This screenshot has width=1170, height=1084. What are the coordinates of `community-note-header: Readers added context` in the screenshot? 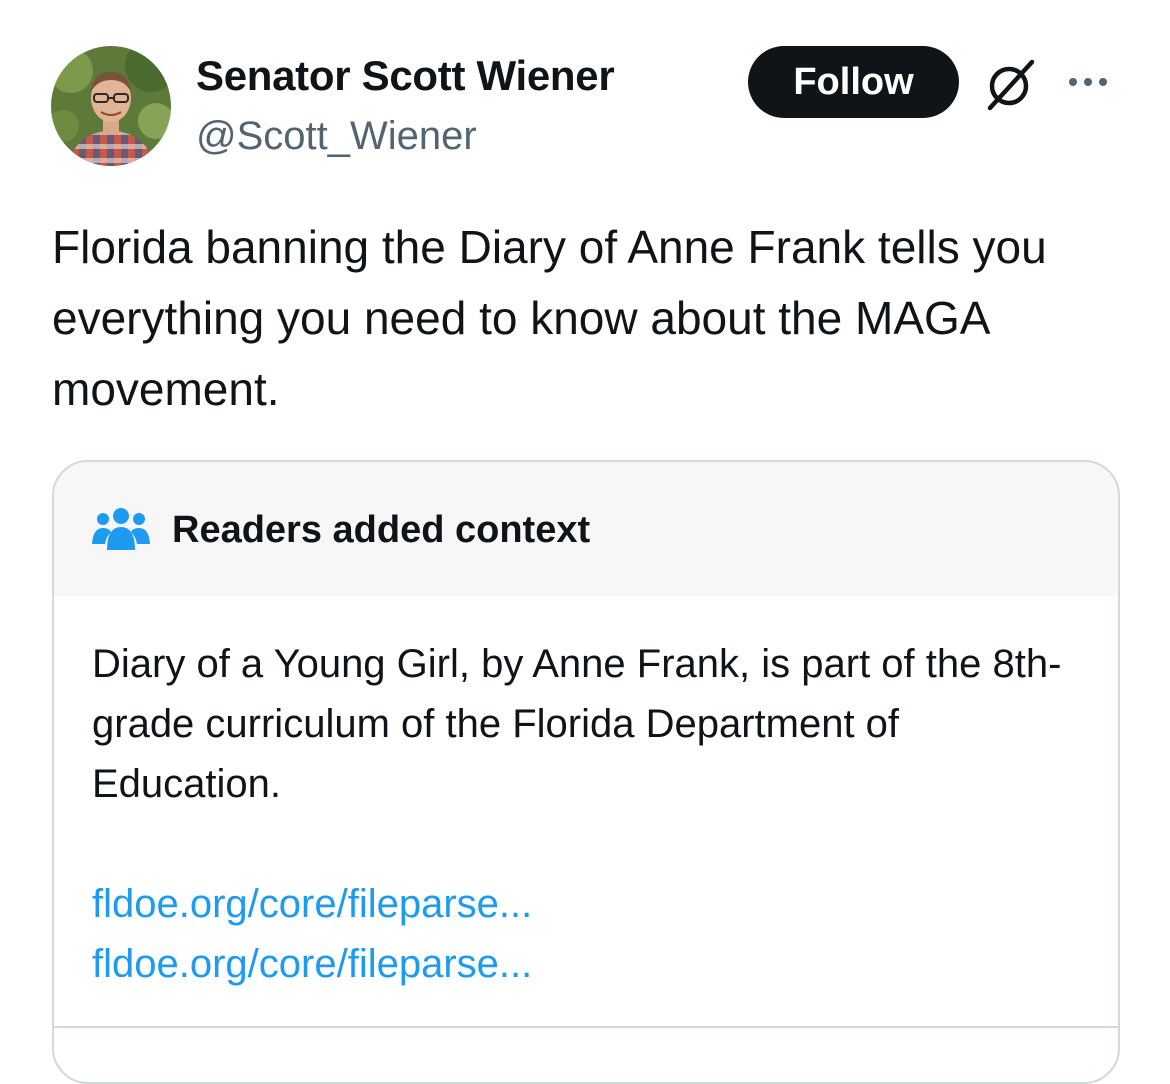 It's located at (586, 529).